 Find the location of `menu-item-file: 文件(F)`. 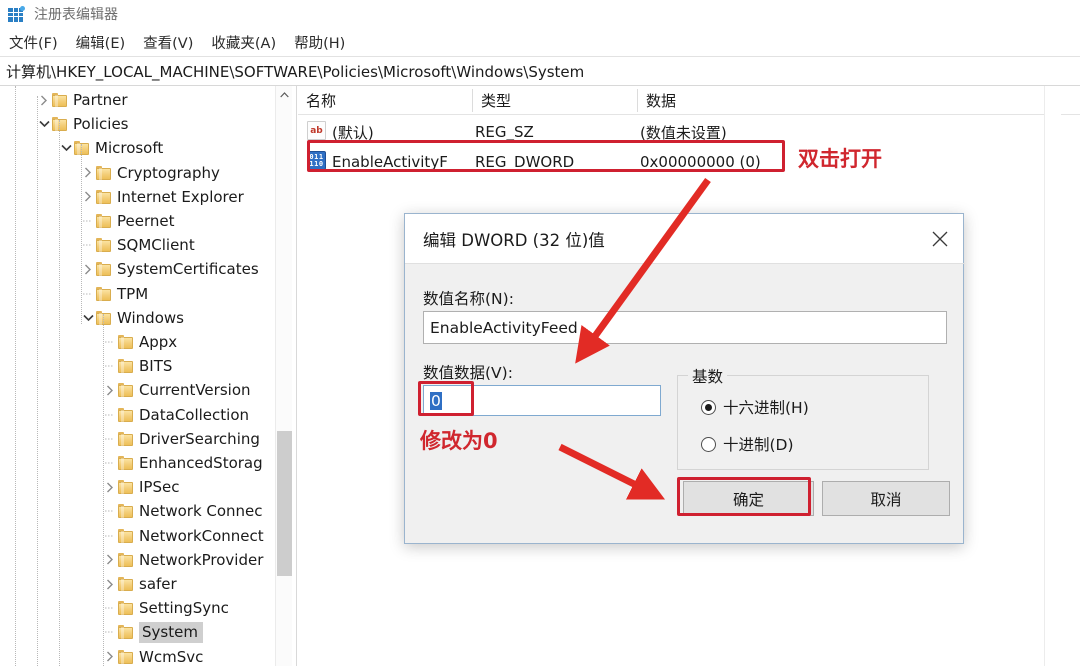

menu-item-file: 文件(F) is located at coordinates (33, 42).